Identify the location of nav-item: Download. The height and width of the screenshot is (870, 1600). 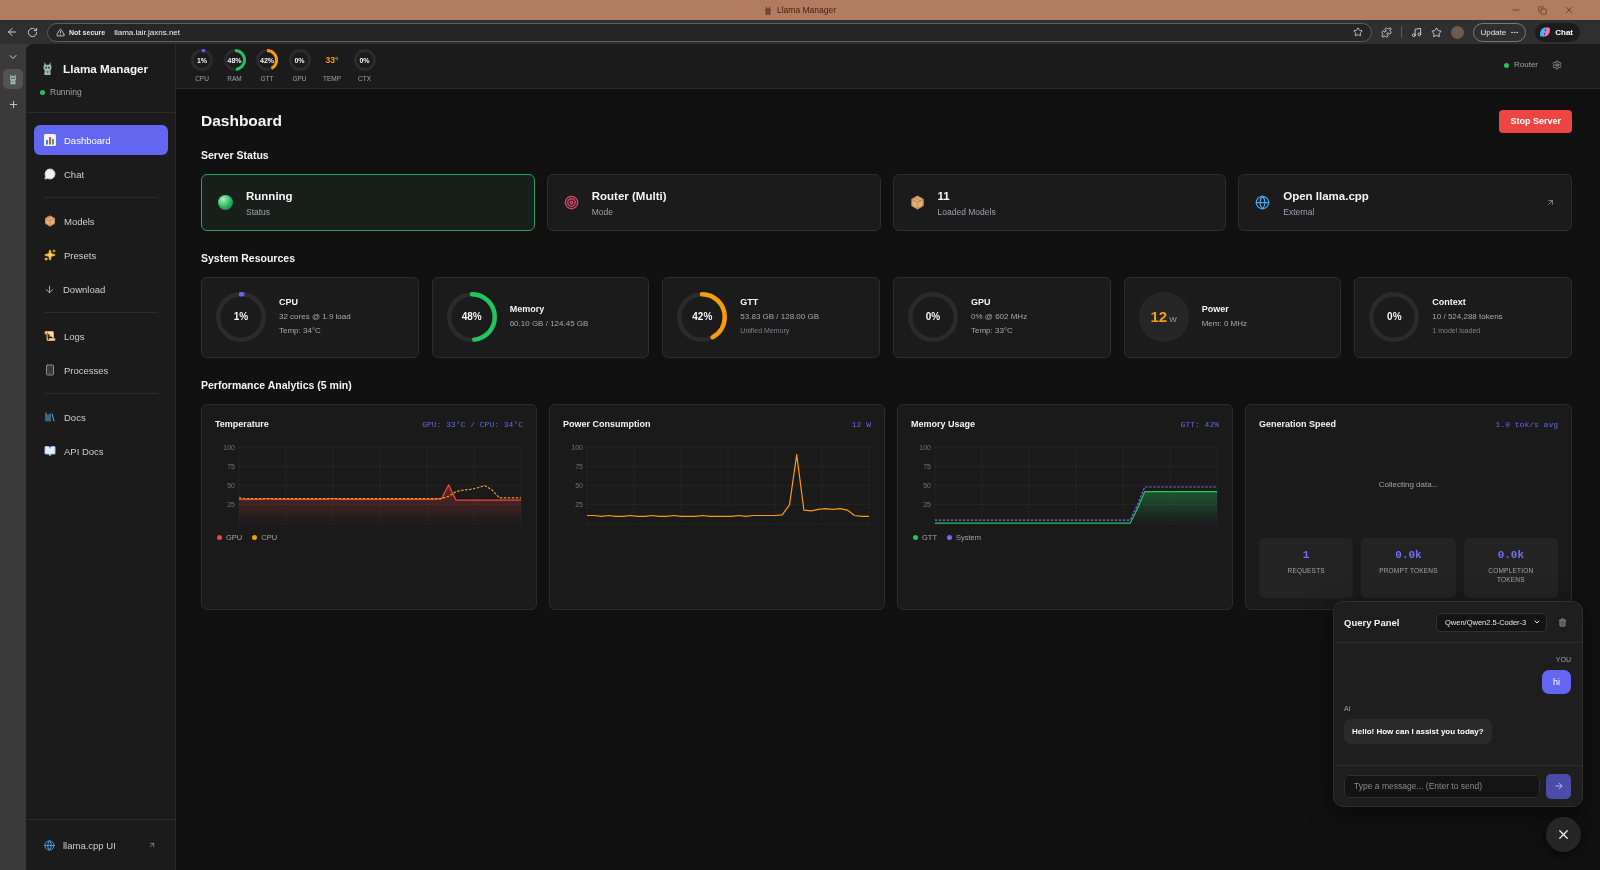
(101, 289).